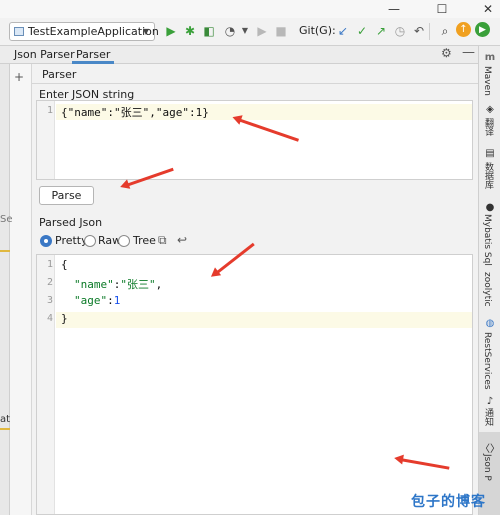 The width and height of the screenshot is (500, 515). What do you see at coordinates (5, 289) in the screenshot?
I see `project-strip` at bounding box center [5, 289].